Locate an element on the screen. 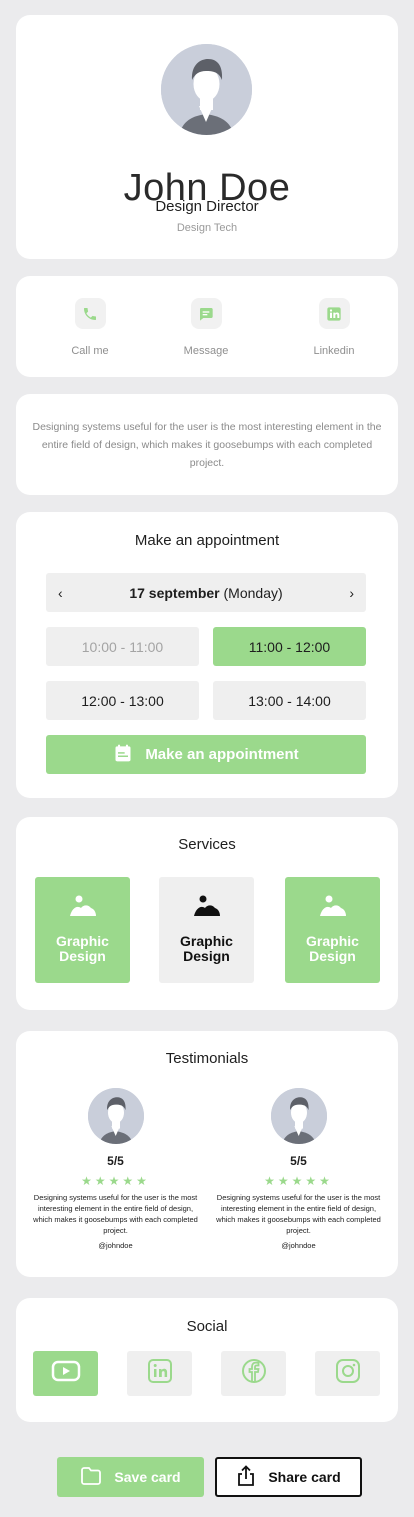 This screenshot has height=1517, width=414. social-title: Social is located at coordinates (207, 1326).